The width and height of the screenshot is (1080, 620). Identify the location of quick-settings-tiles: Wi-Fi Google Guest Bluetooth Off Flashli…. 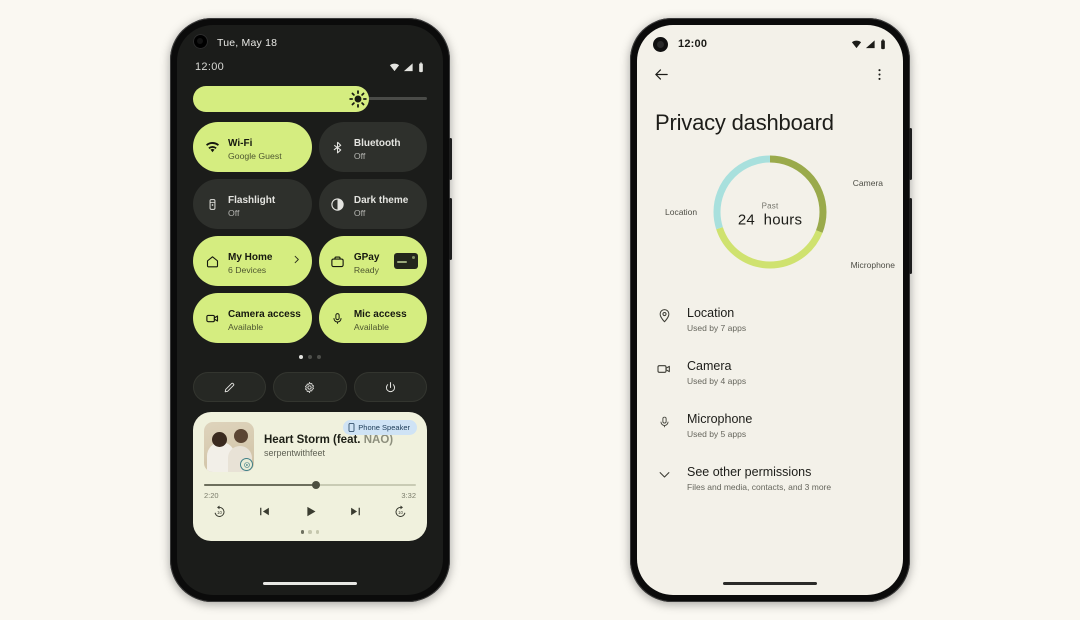
(310, 232).